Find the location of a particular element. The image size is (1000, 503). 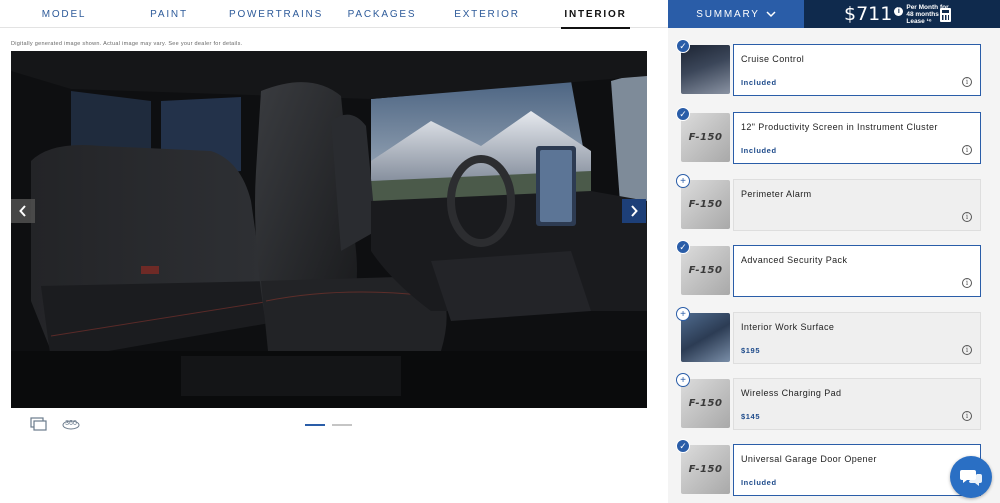

option-card: Cruise Control Included i is located at coordinates (857, 70).